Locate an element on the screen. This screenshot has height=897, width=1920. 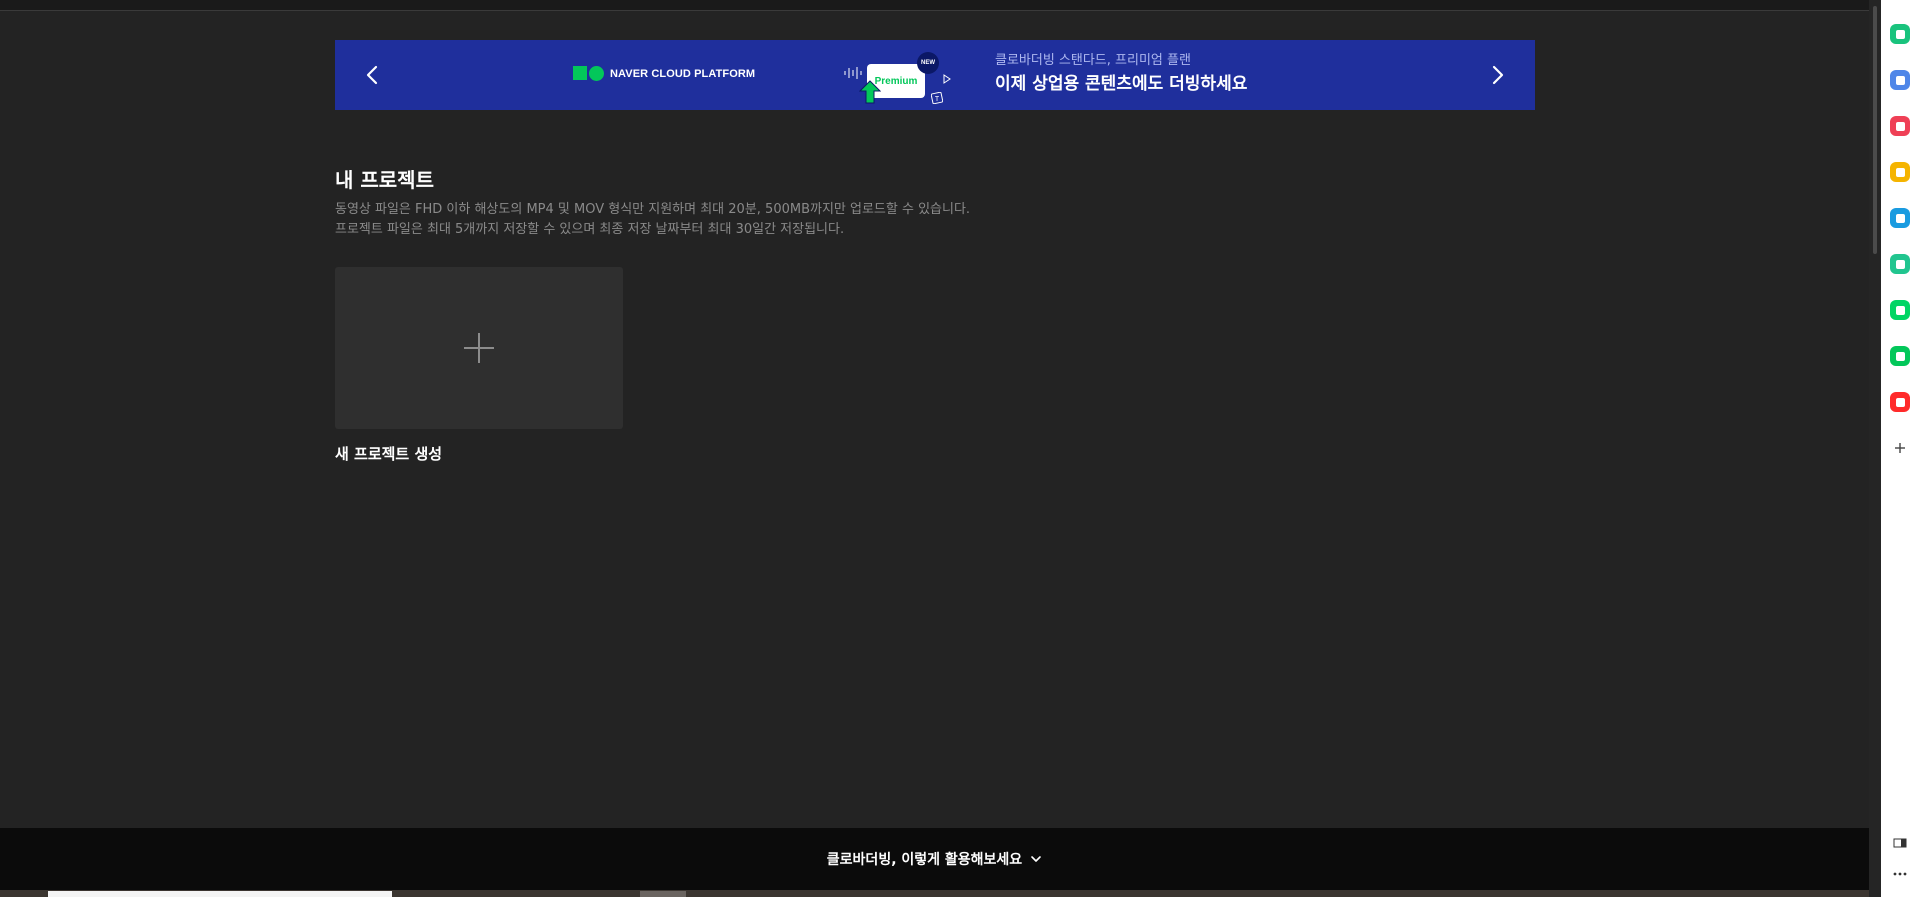
sidebar-play-circle-icon is located at coordinates (1900, 264).